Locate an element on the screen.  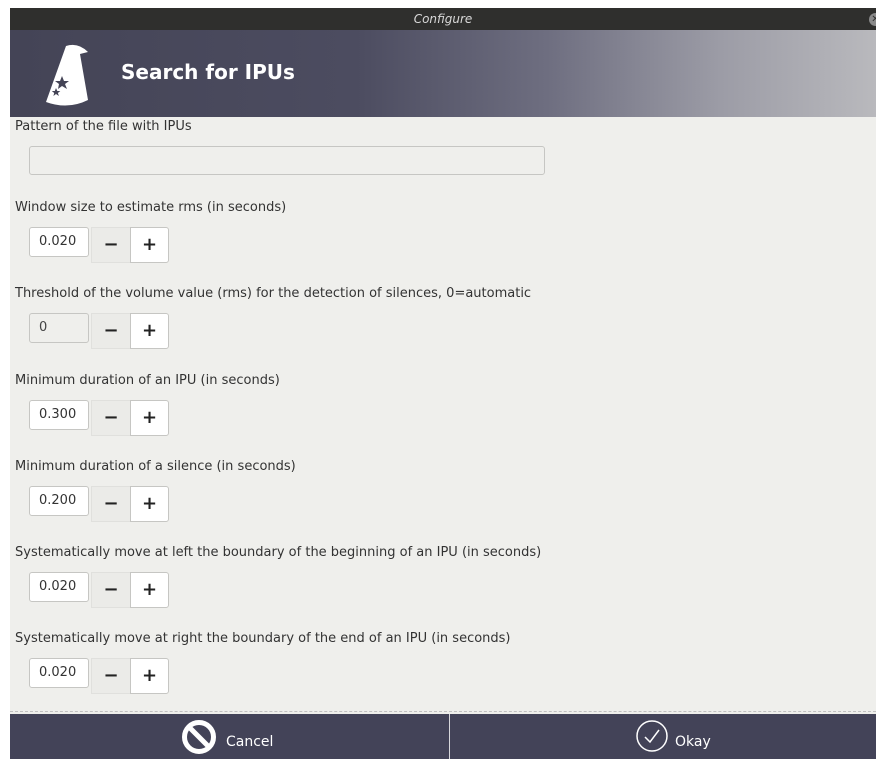
pattern-input is located at coordinates (287, 160).